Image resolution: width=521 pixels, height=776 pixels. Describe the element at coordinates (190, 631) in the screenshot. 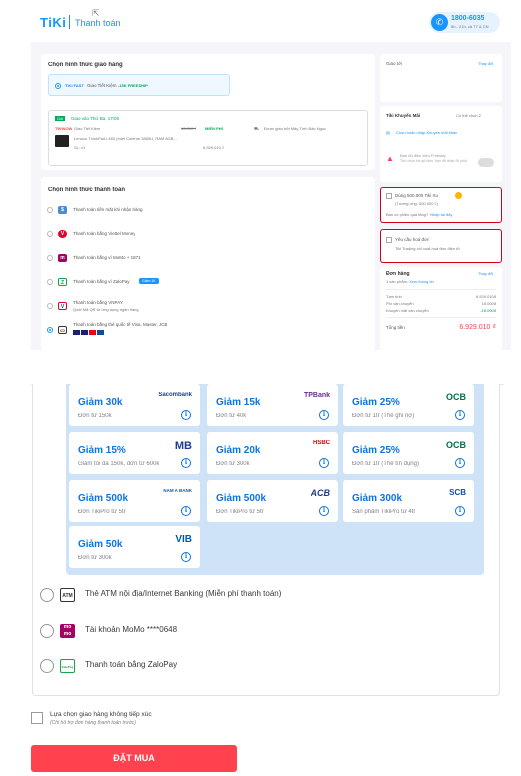

I see `payment-option-momo-account: mo mo Tài khoản MoMo ****0648` at that location.